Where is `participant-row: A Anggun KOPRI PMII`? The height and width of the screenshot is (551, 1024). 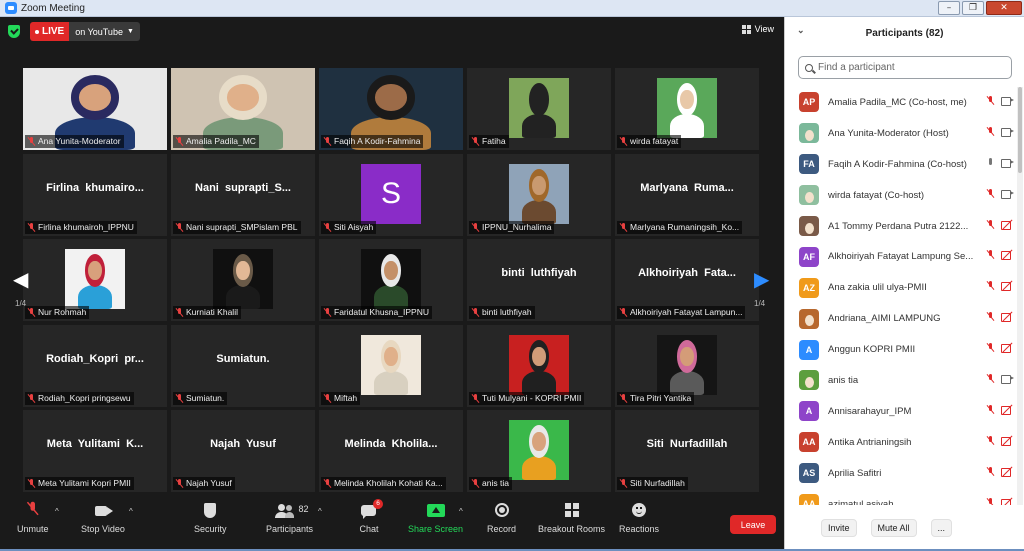 participant-row: A Anggun KOPRI PMII is located at coordinates (901, 349).